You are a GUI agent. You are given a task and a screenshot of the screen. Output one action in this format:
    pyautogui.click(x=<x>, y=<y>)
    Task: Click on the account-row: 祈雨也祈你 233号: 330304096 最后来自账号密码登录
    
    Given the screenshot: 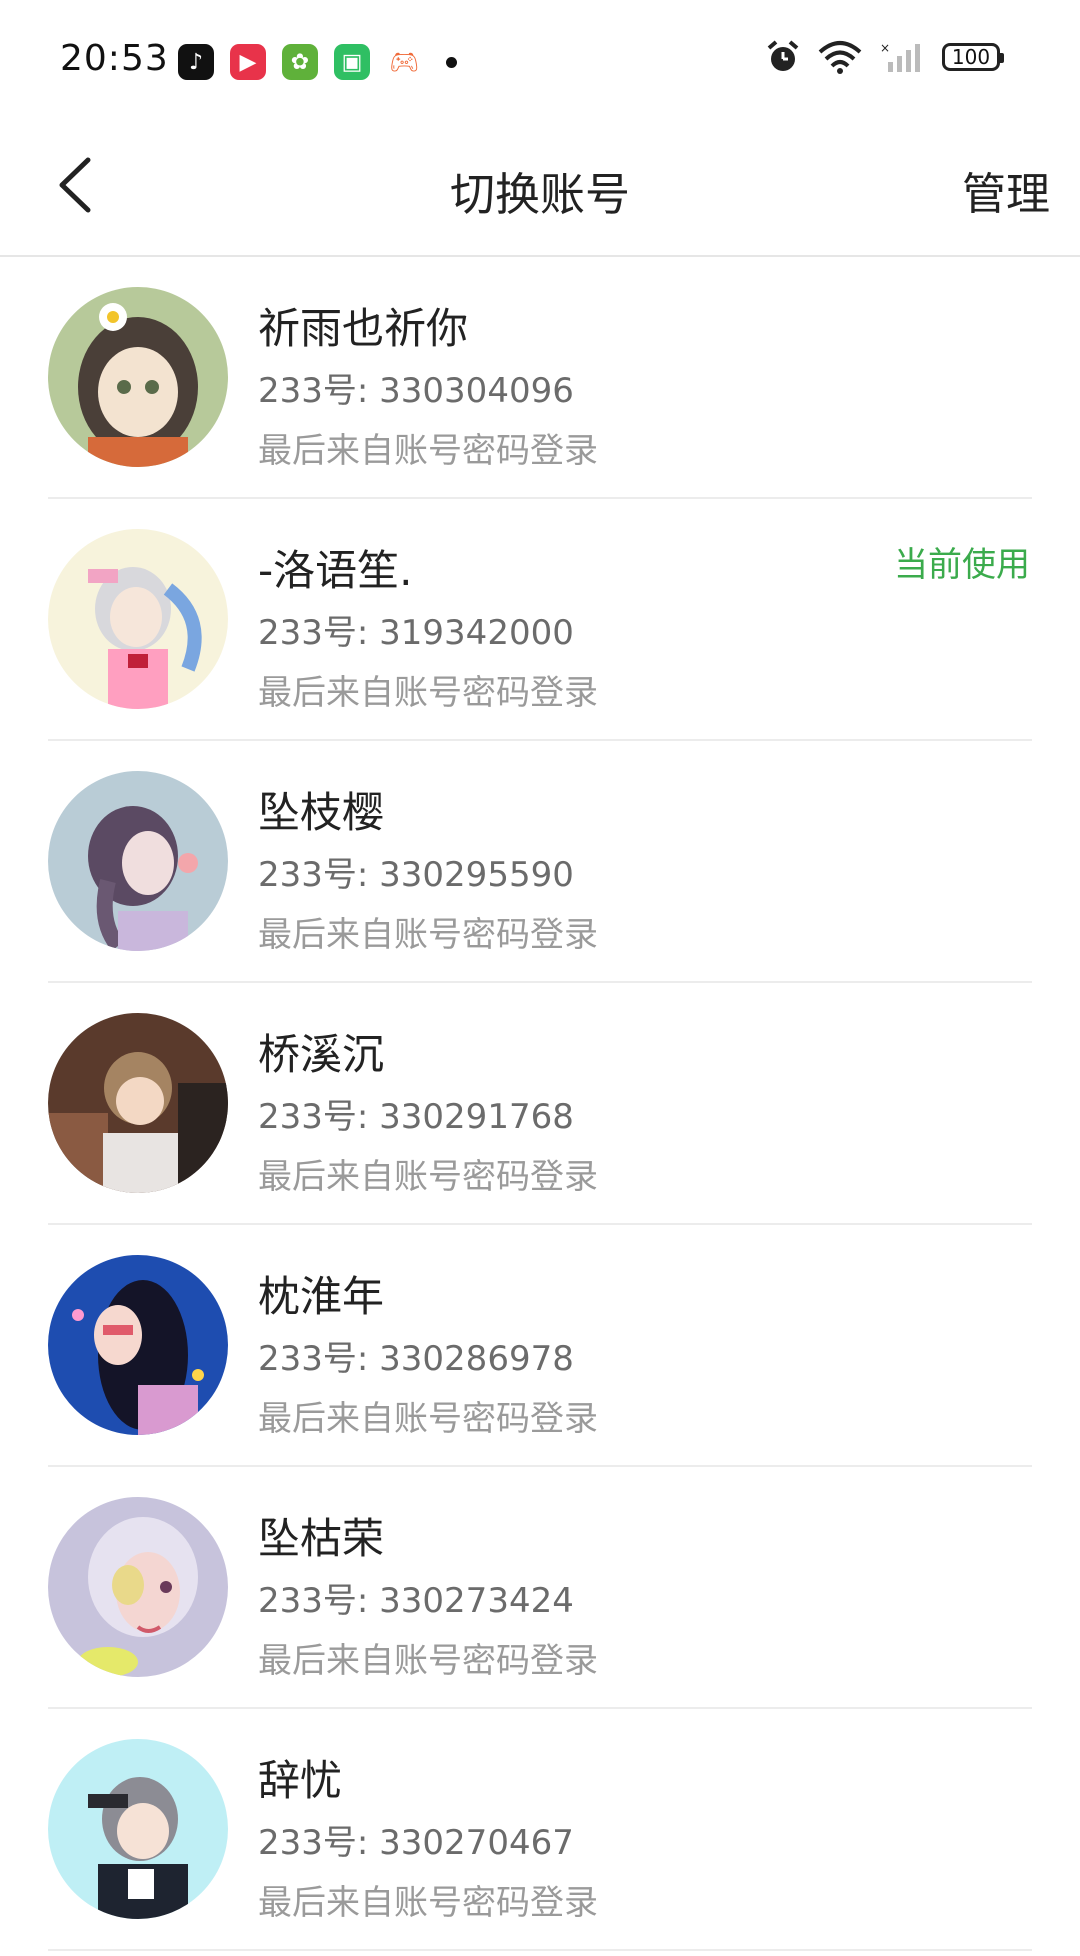 What is the action you would take?
    pyautogui.click(x=540, y=378)
    